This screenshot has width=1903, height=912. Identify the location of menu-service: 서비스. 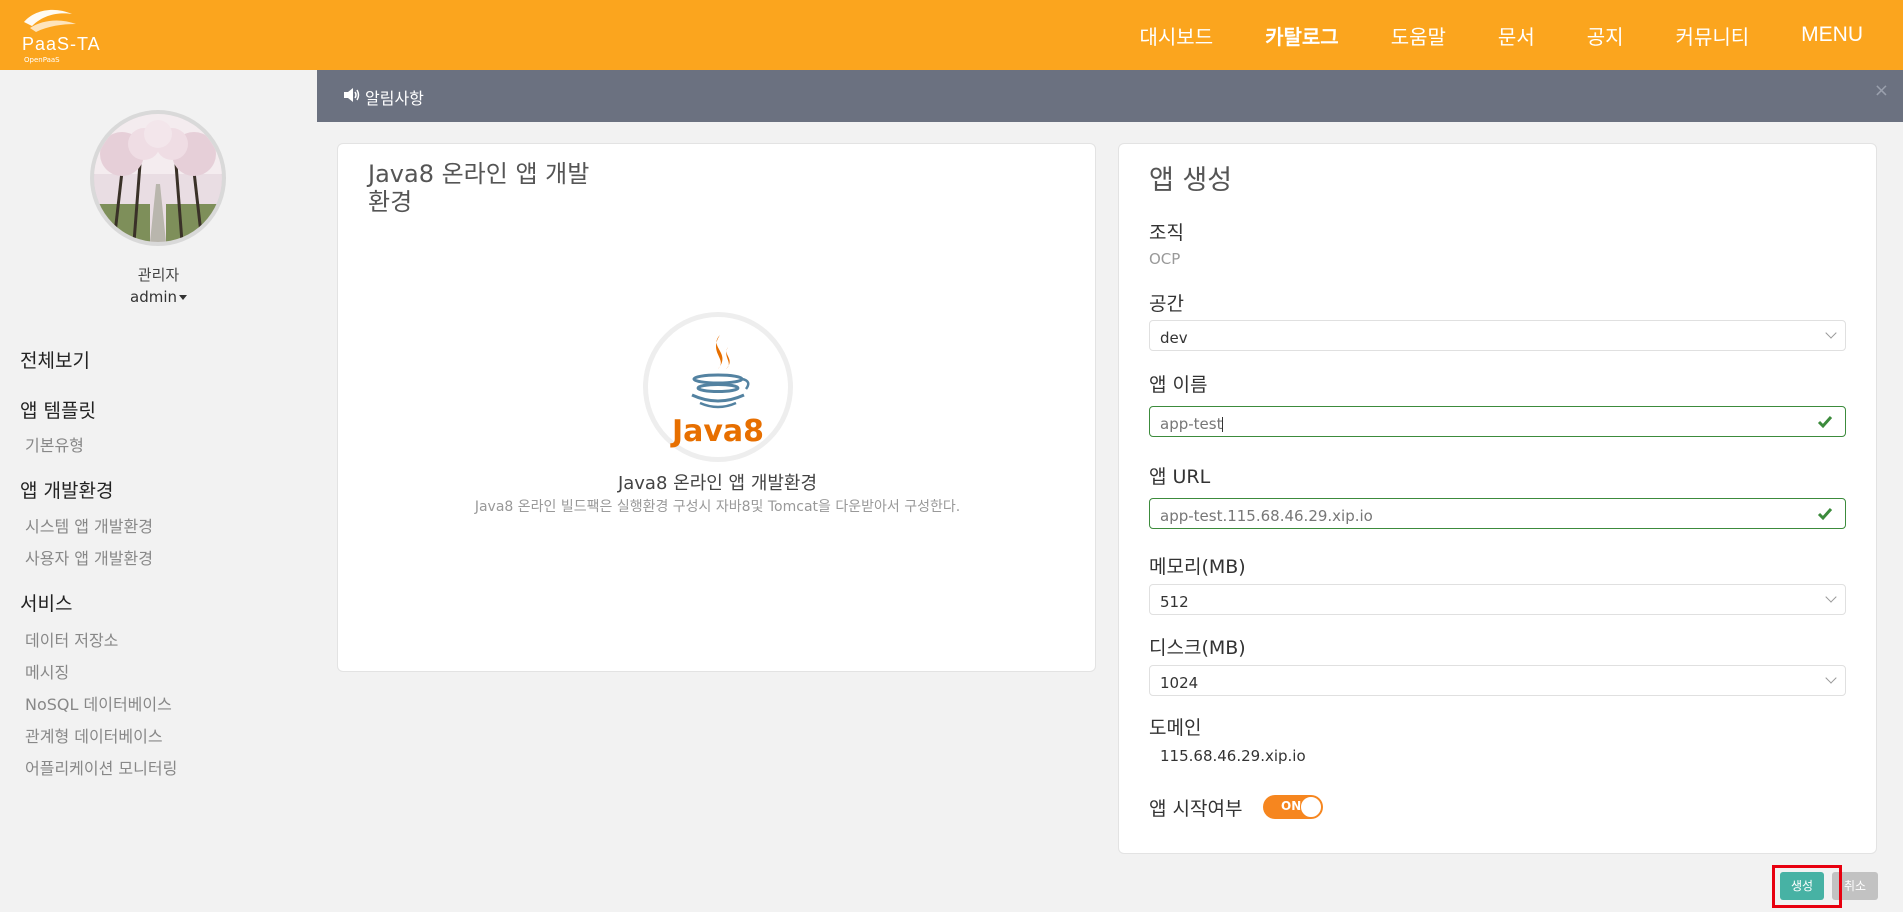
(46, 602).